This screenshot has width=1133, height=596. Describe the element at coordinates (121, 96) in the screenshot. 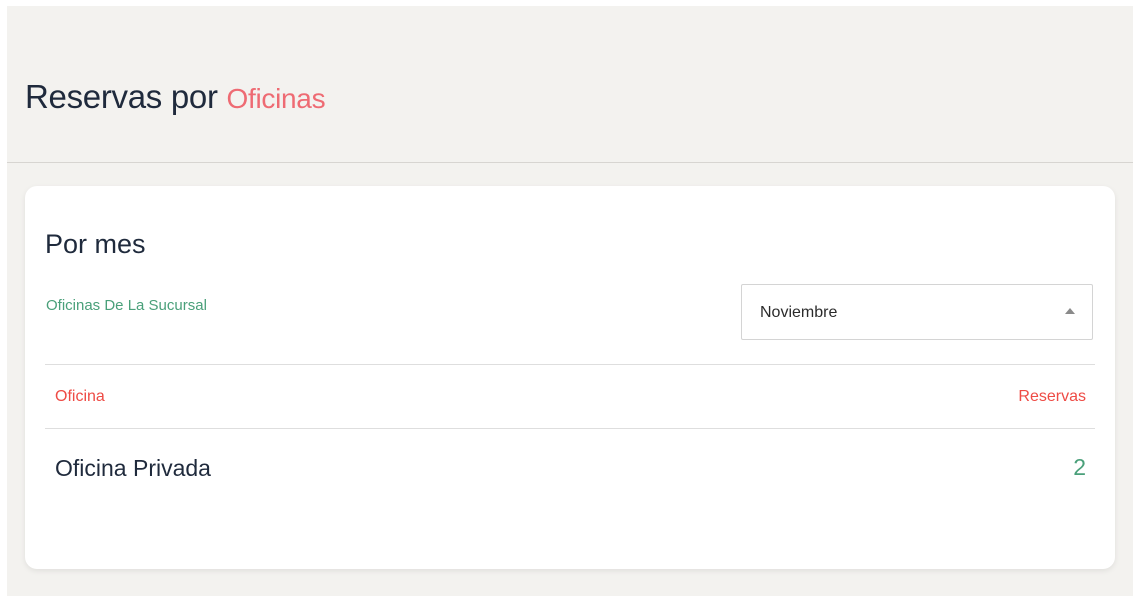

I see `page-title-prefix: Reservas por` at that location.